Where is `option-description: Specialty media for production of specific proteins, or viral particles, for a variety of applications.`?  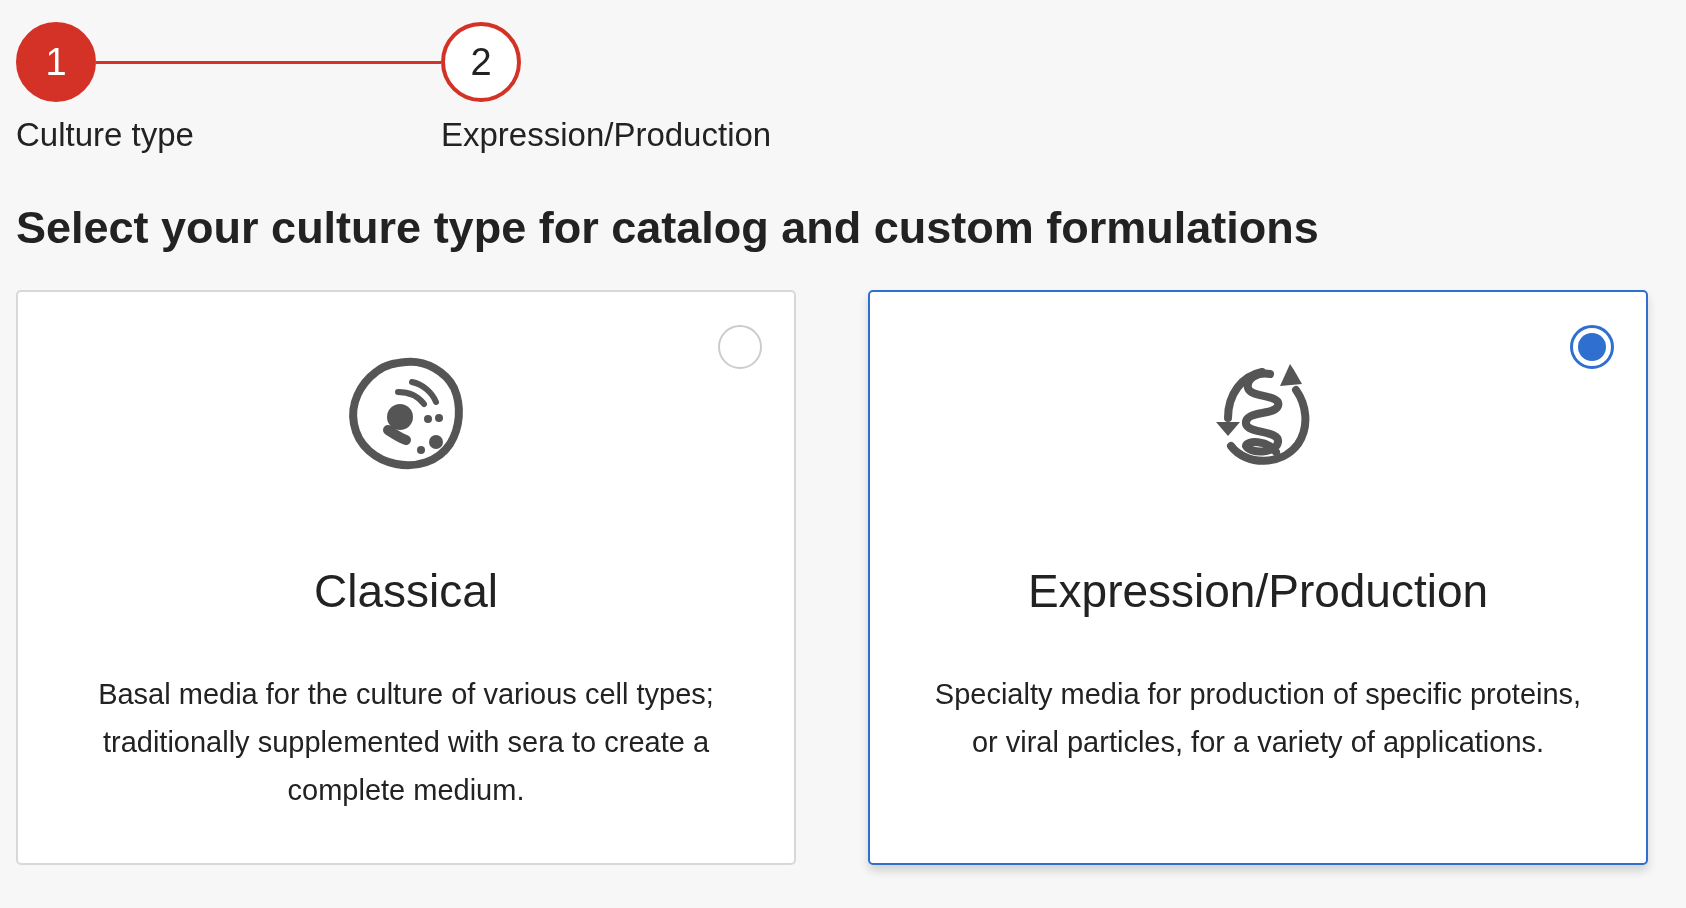
option-description: Specialty media for production of specific proteins, or viral particles, for a variety of applications. is located at coordinates (1258, 718).